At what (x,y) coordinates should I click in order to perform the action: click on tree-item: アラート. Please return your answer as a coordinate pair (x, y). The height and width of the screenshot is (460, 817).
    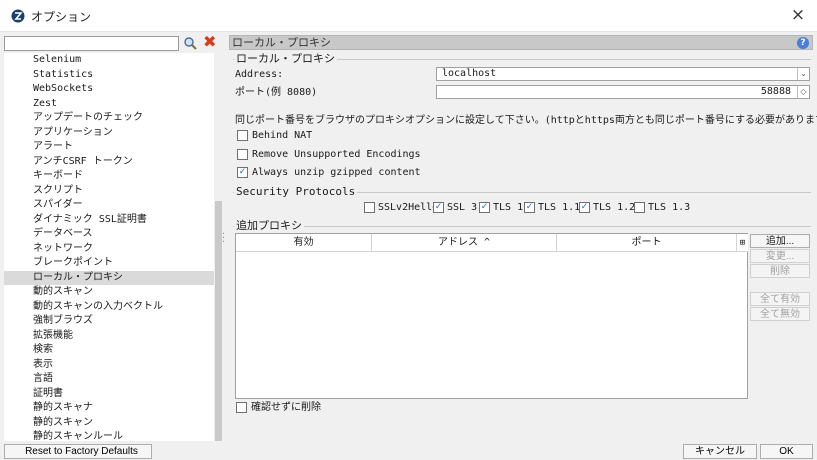
    Looking at the image, I should click on (109, 147).